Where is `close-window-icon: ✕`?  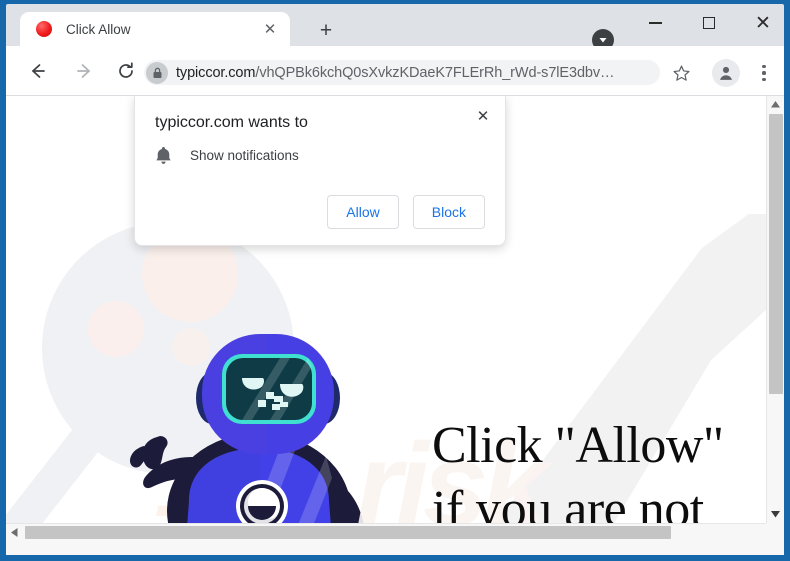
close-window-icon: ✕ is located at coordinates (763, 23).